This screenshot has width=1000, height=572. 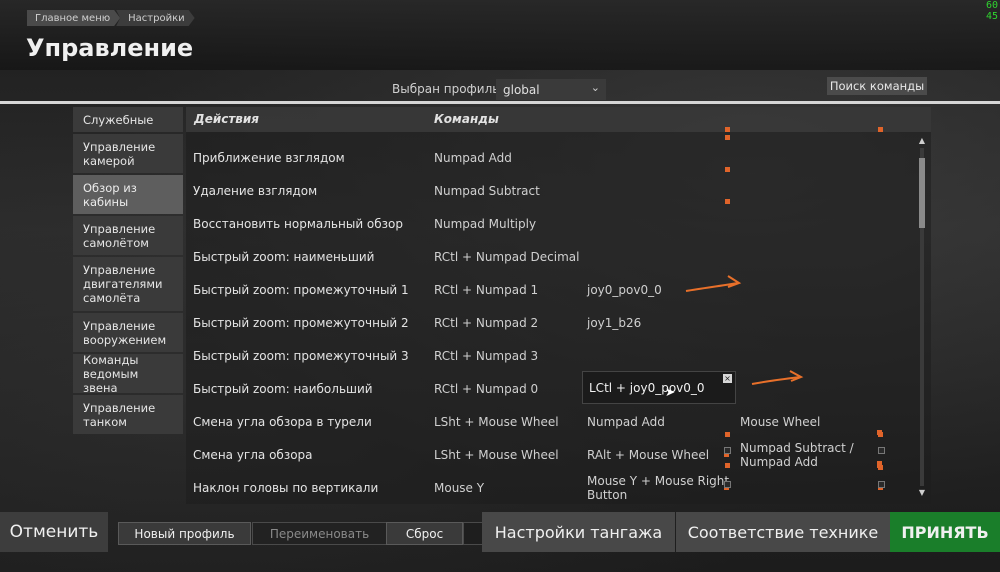 I want to click on sidebar-item-label: Управление самолётом, so click(x=119, y=235).